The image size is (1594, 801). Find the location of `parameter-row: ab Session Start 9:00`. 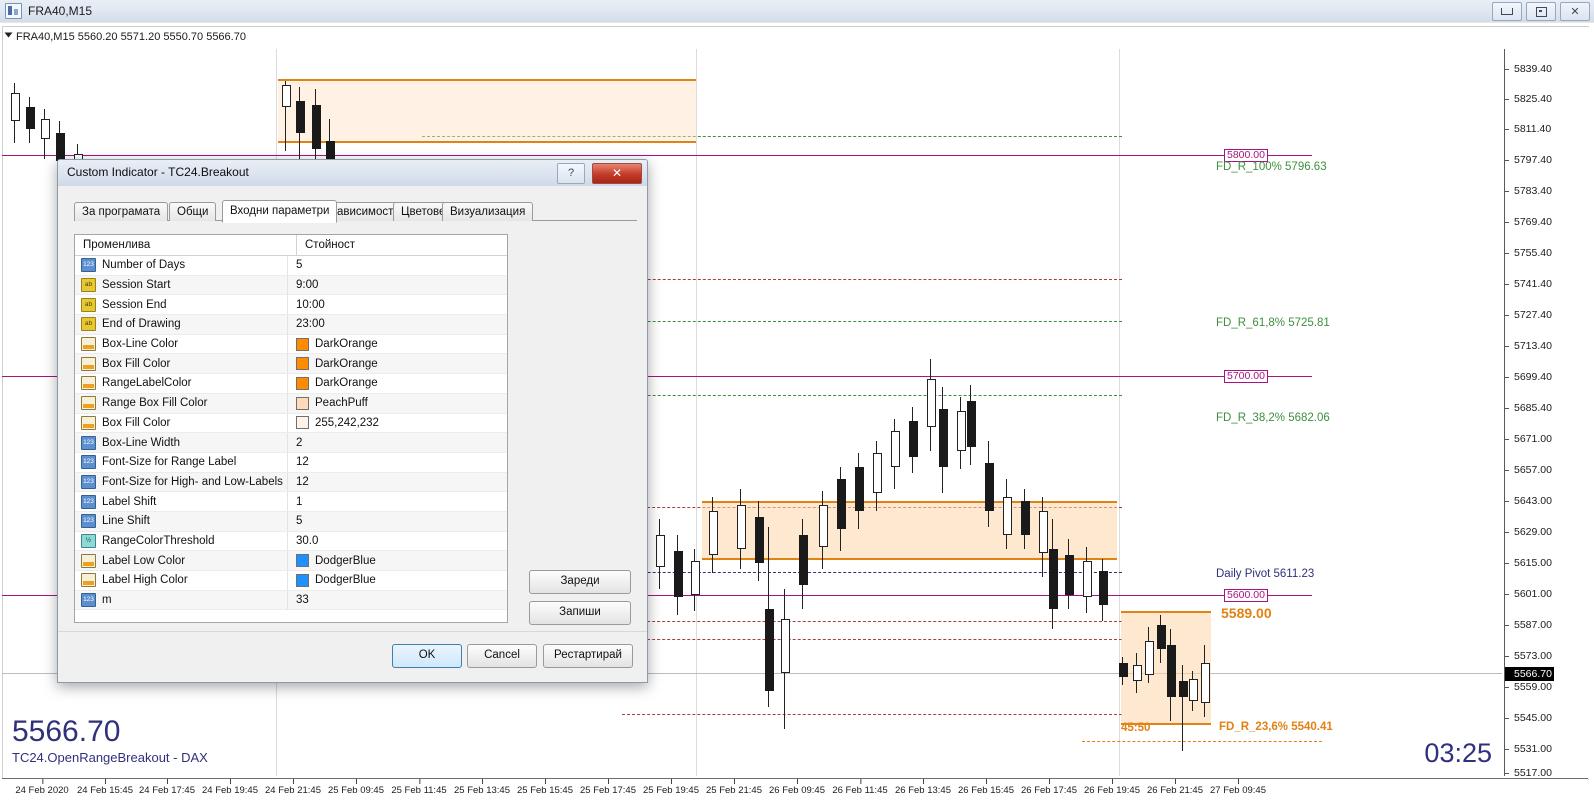

parameter-row: ab Session Start 9:00 is located at coordinates (291, 285).